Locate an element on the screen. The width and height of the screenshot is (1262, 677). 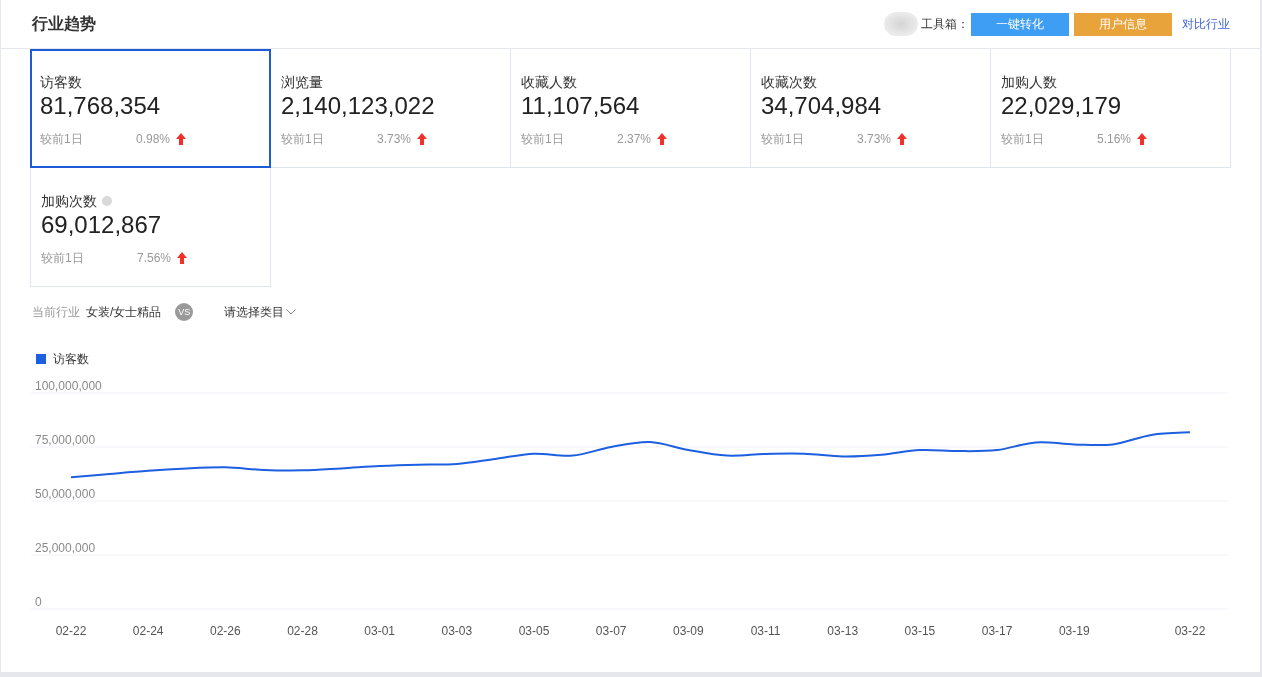
metric-label: 浏览量 is located at coordinates (302, 82).